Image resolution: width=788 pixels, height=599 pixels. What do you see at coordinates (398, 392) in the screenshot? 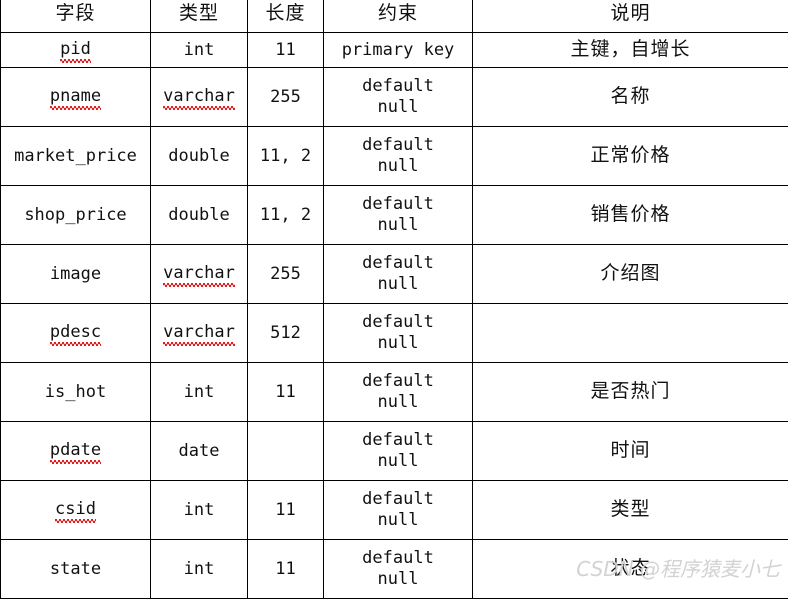
I see `cell-constraint-is_hot: default null` at bounding box center [398, 392].